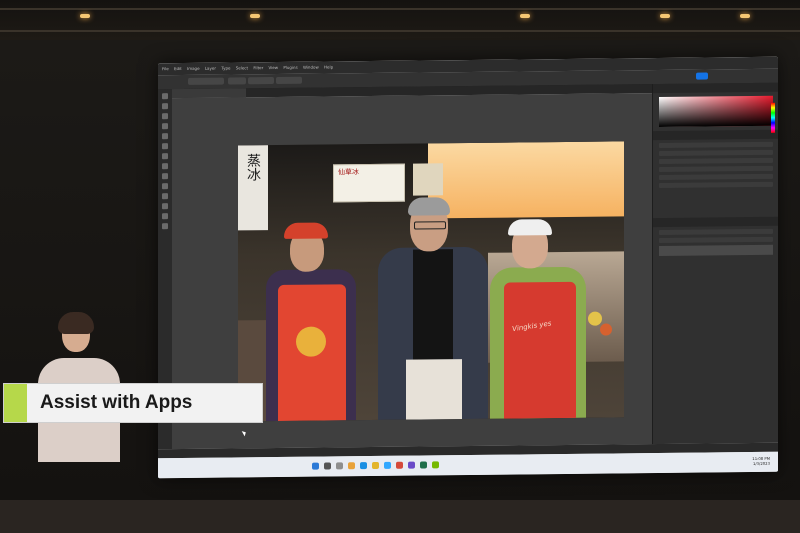  What do you see at coordinates (715, 135) in the screenshot?
I see `properties-panel-header` at bounding box center [715, 135].